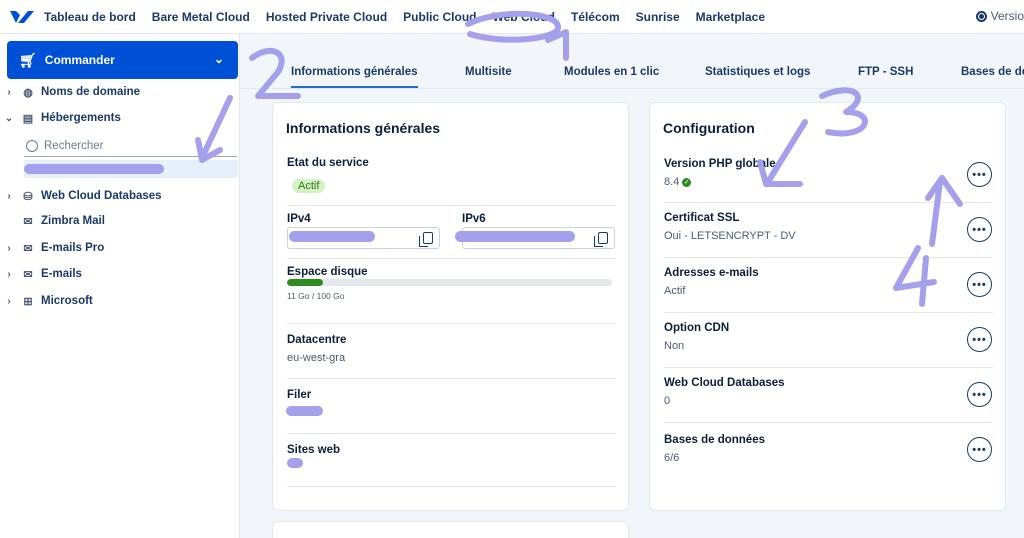  What do you see at coordinates (299, 395) in the screenshot?
I see `row-label: Filer` at bounding box center [299, 395].